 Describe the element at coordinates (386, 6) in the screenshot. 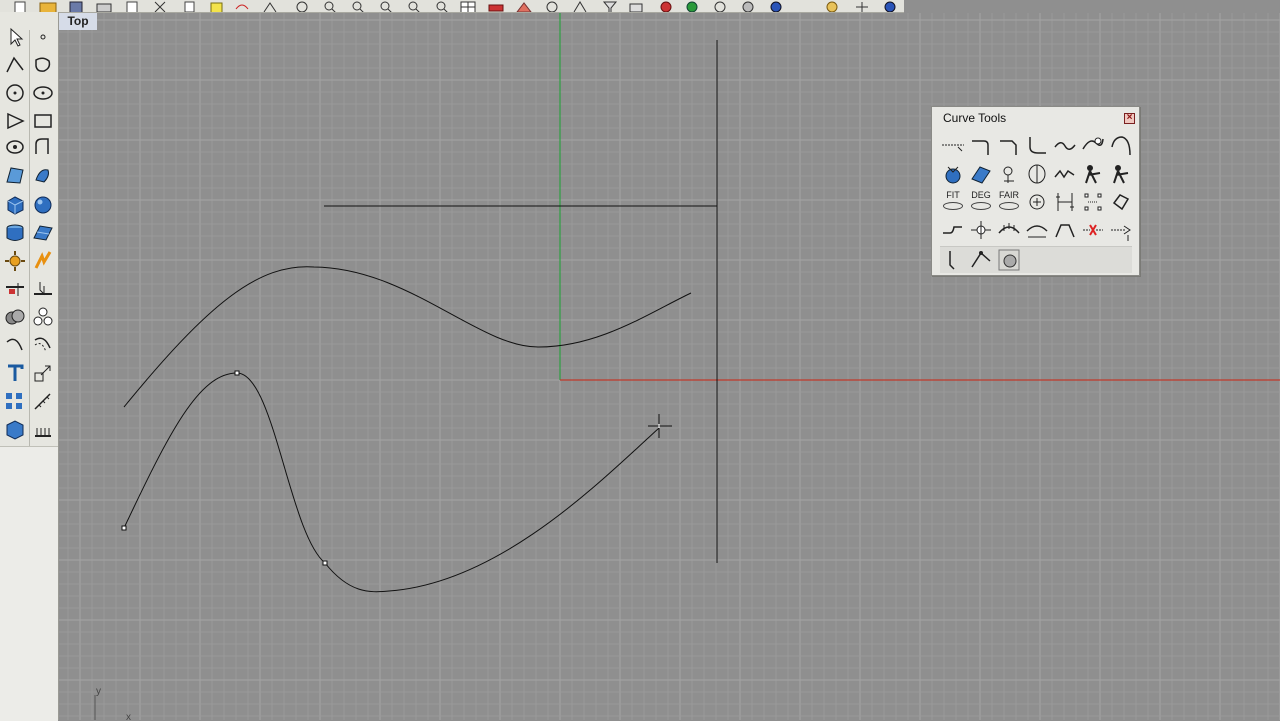

I see `zoom-extents-icon` at that location.